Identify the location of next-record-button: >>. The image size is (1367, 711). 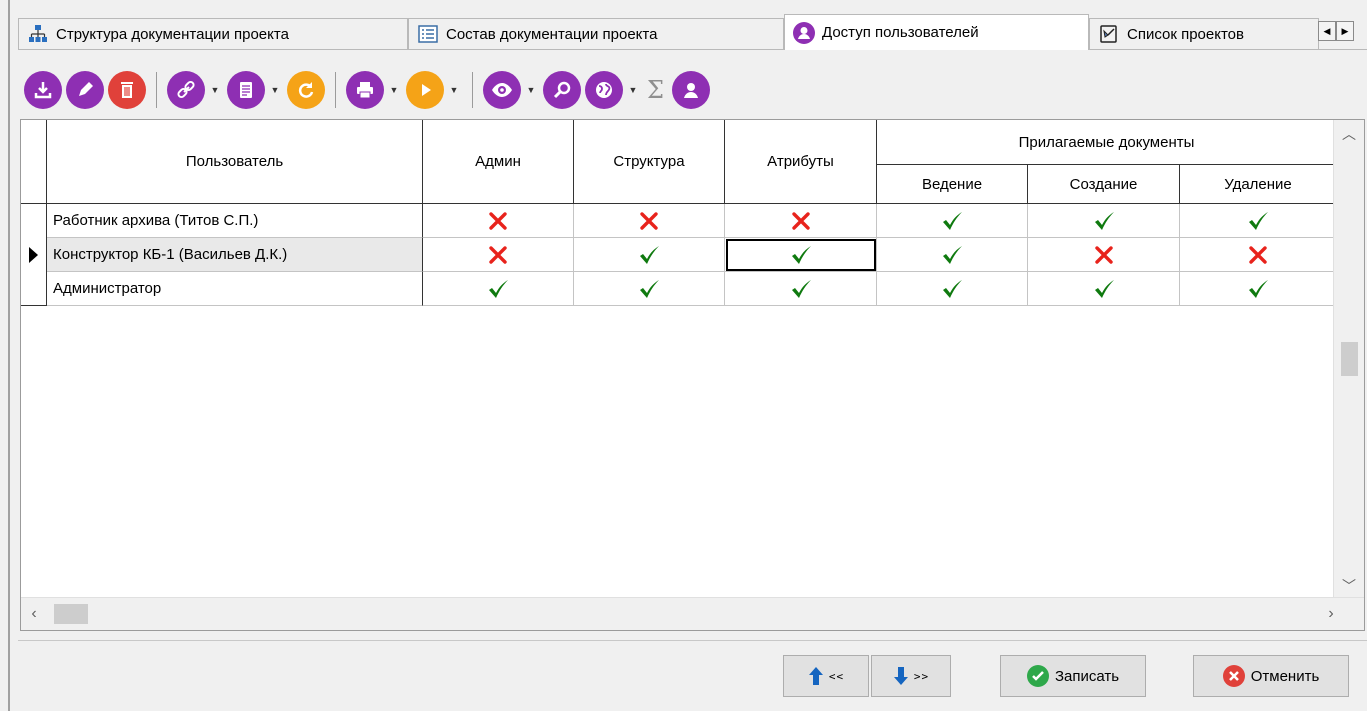
(911, 676).